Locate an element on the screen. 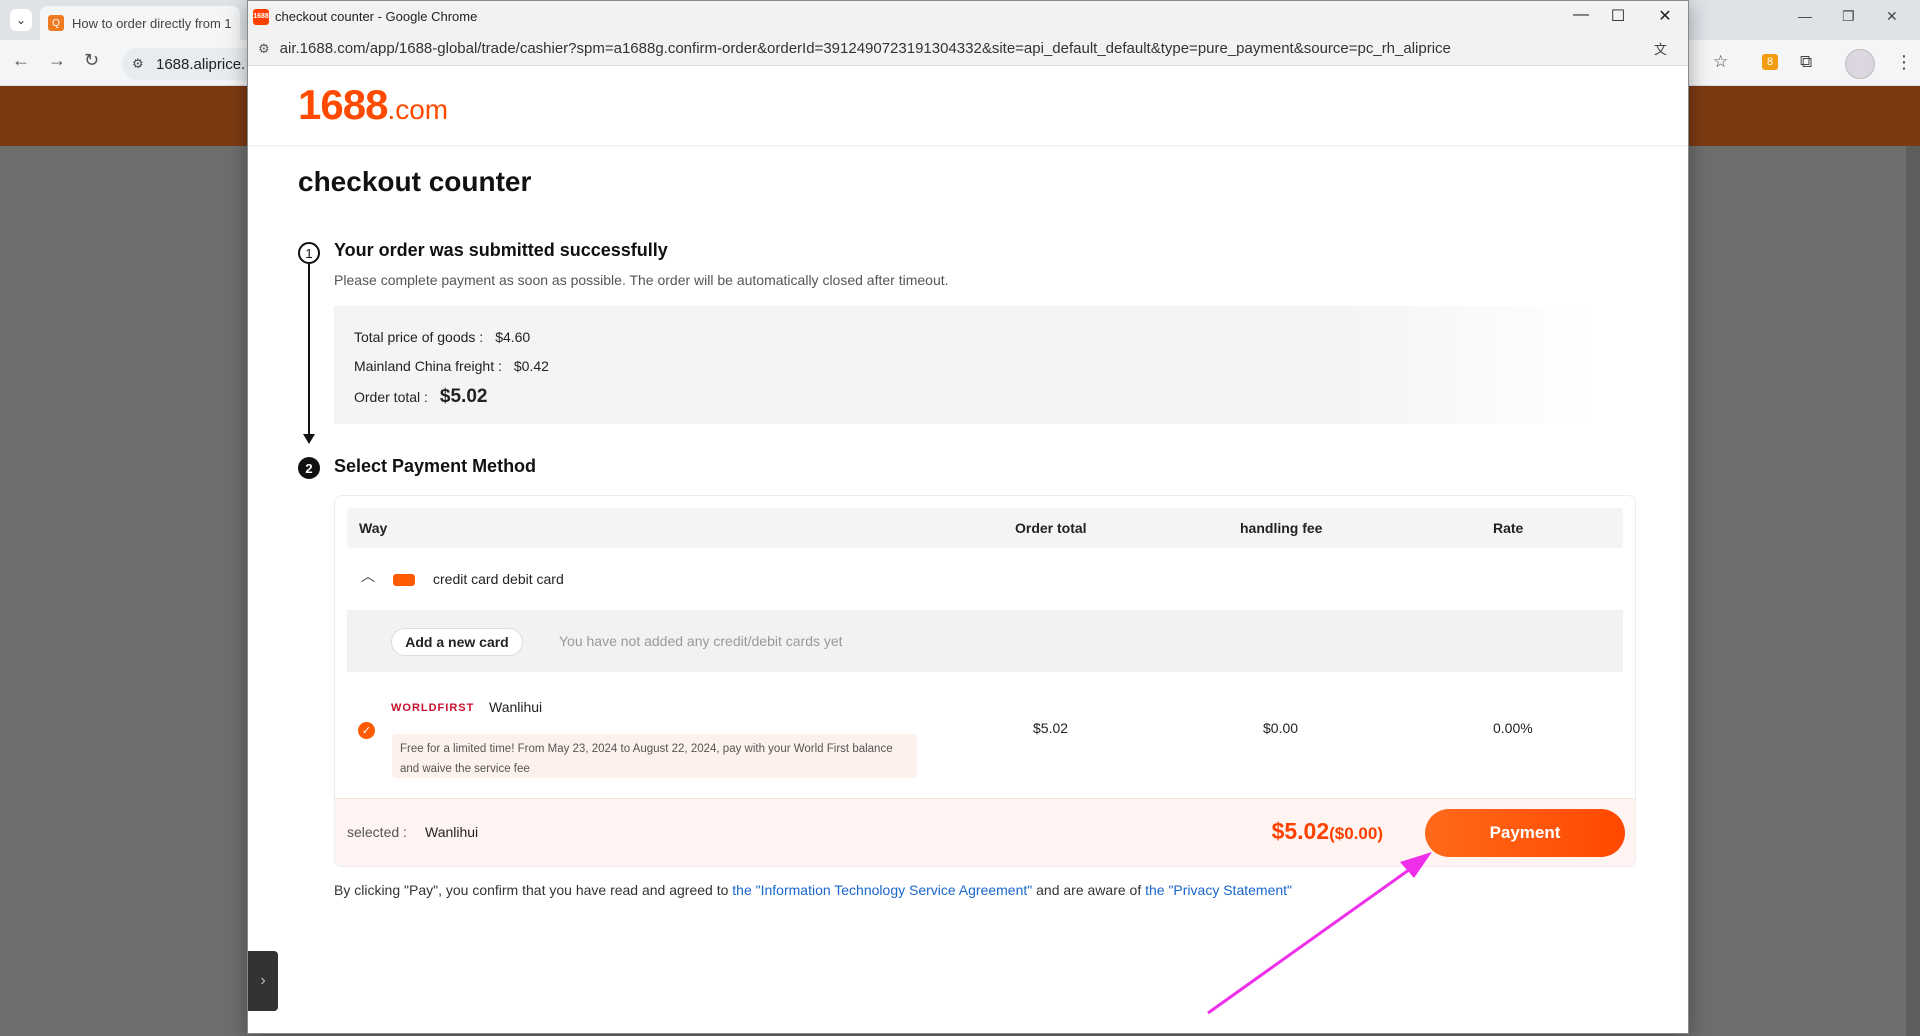 This screenshot has width=1920, height=1036. add-new-card-button: Add a new card is located at coordinates (457, 642).